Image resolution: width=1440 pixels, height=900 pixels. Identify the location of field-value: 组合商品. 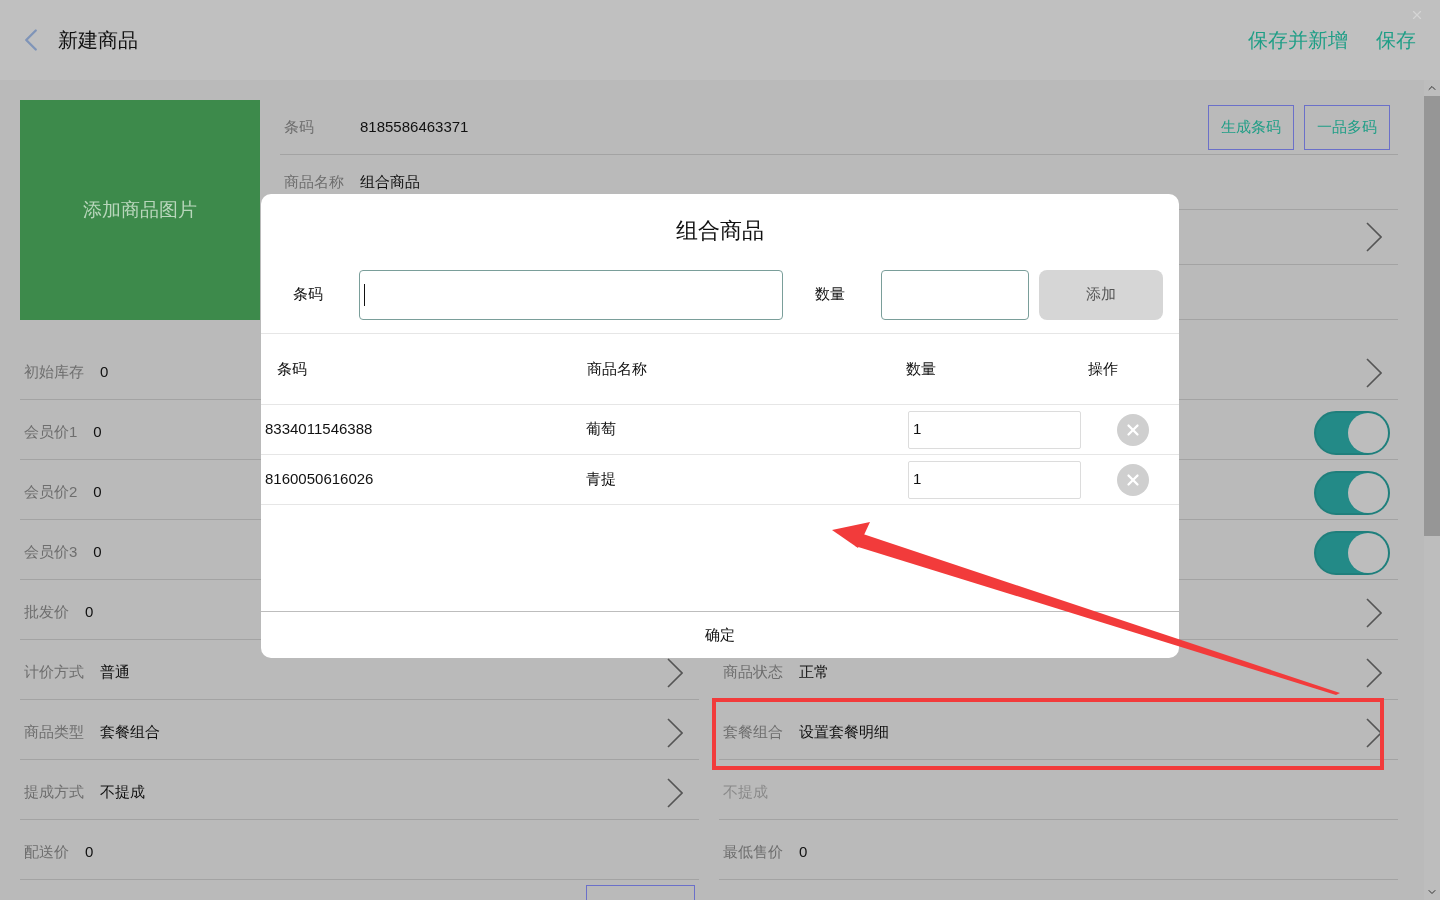
(390, 181).